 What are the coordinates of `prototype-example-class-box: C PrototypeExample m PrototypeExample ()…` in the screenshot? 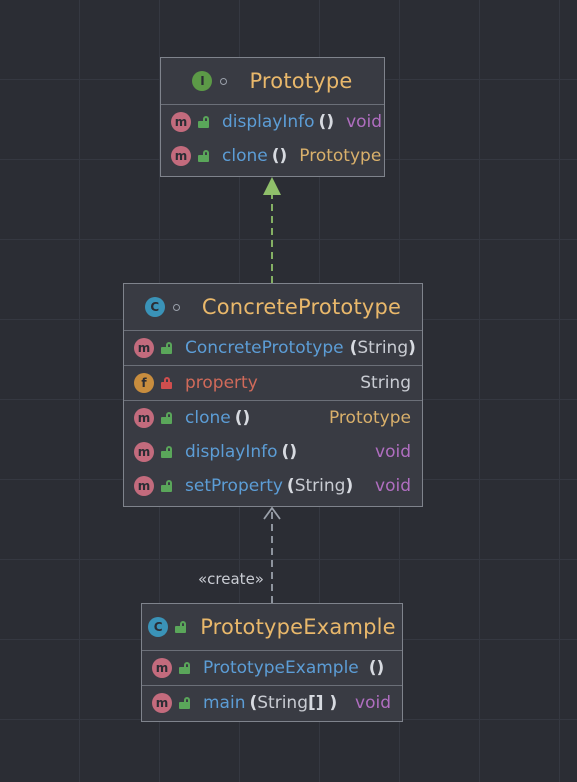 It's located at (272, 662).